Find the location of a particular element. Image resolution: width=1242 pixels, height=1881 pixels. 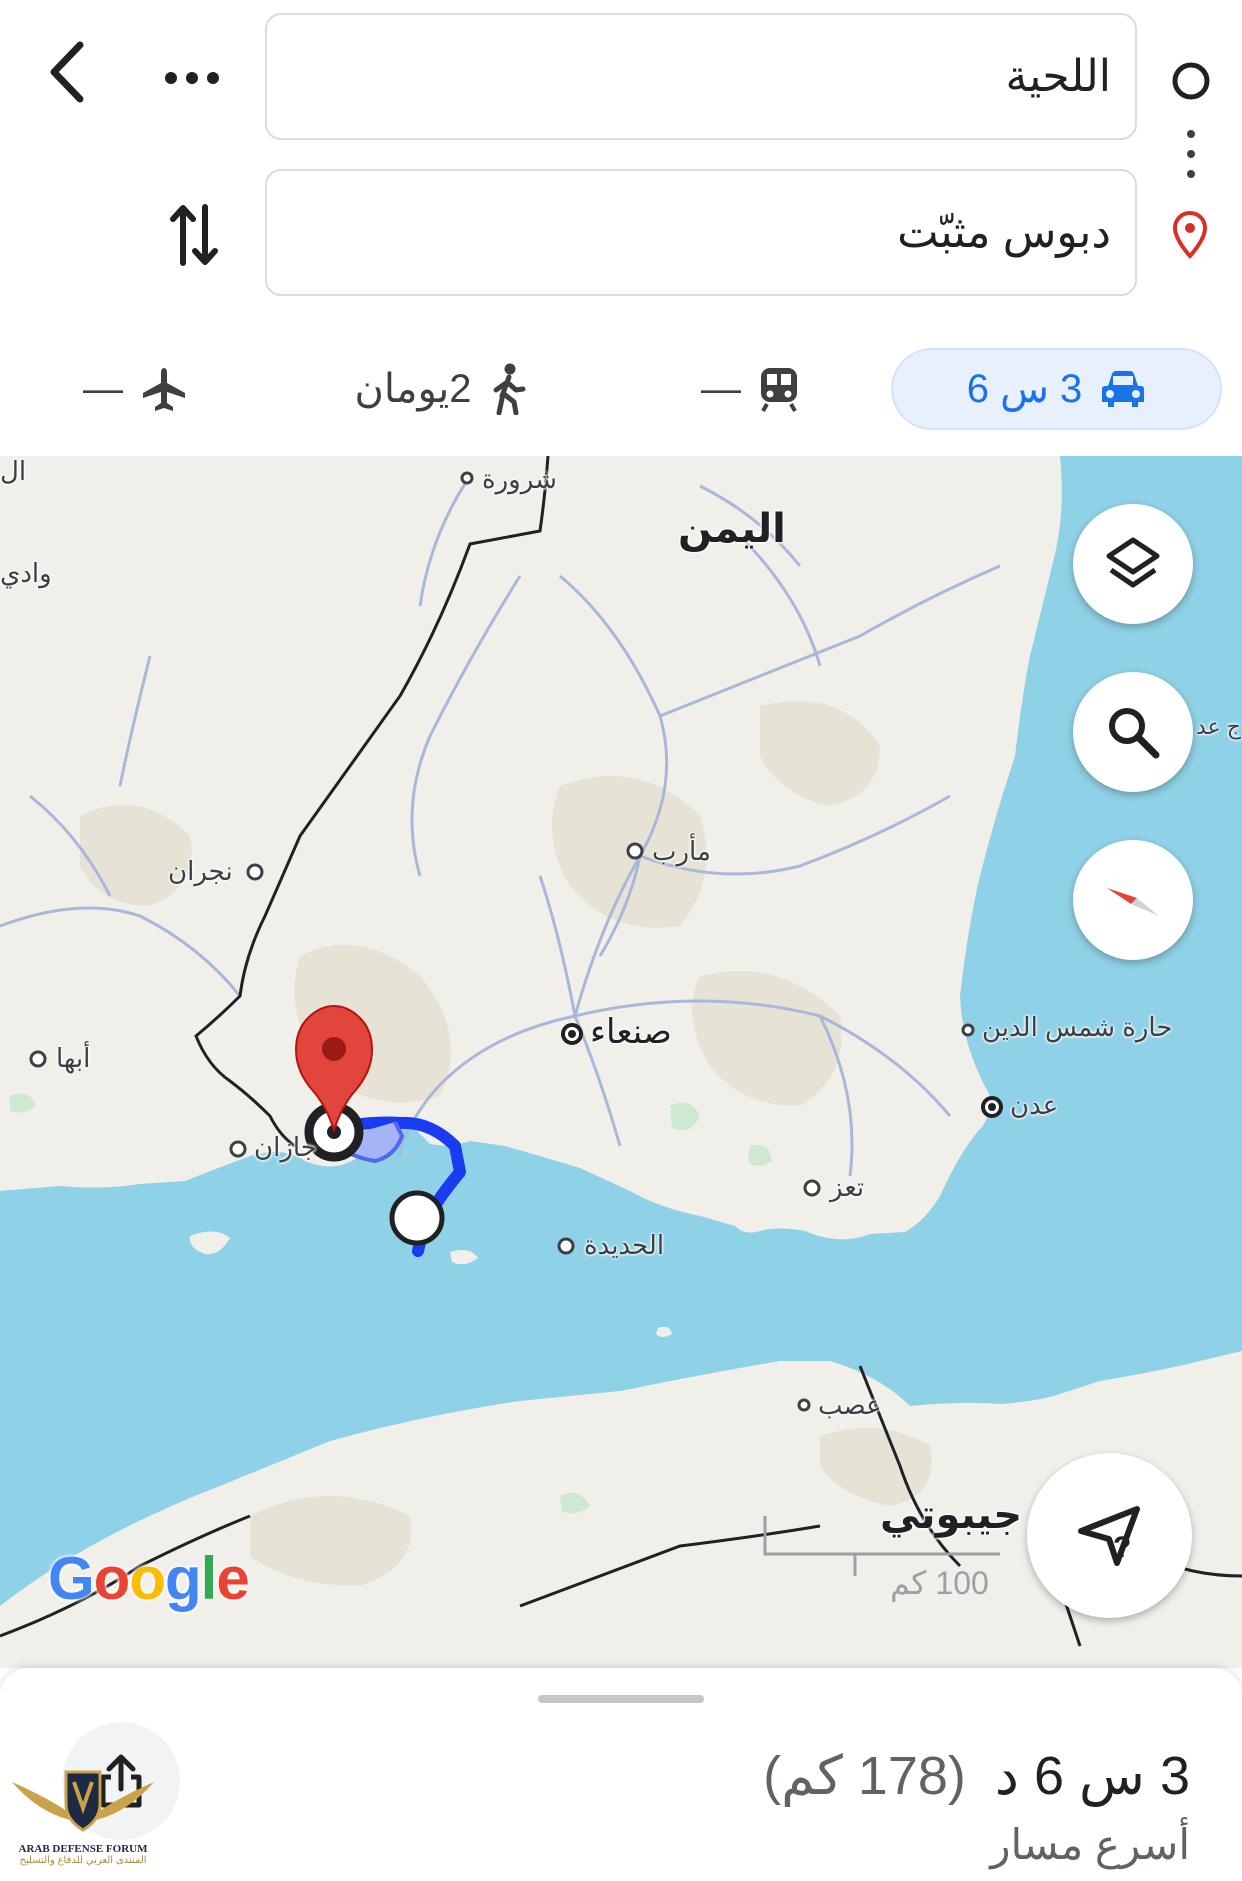

place-label-hudaydah: الحديدة is located at coordinates (624, 1245).